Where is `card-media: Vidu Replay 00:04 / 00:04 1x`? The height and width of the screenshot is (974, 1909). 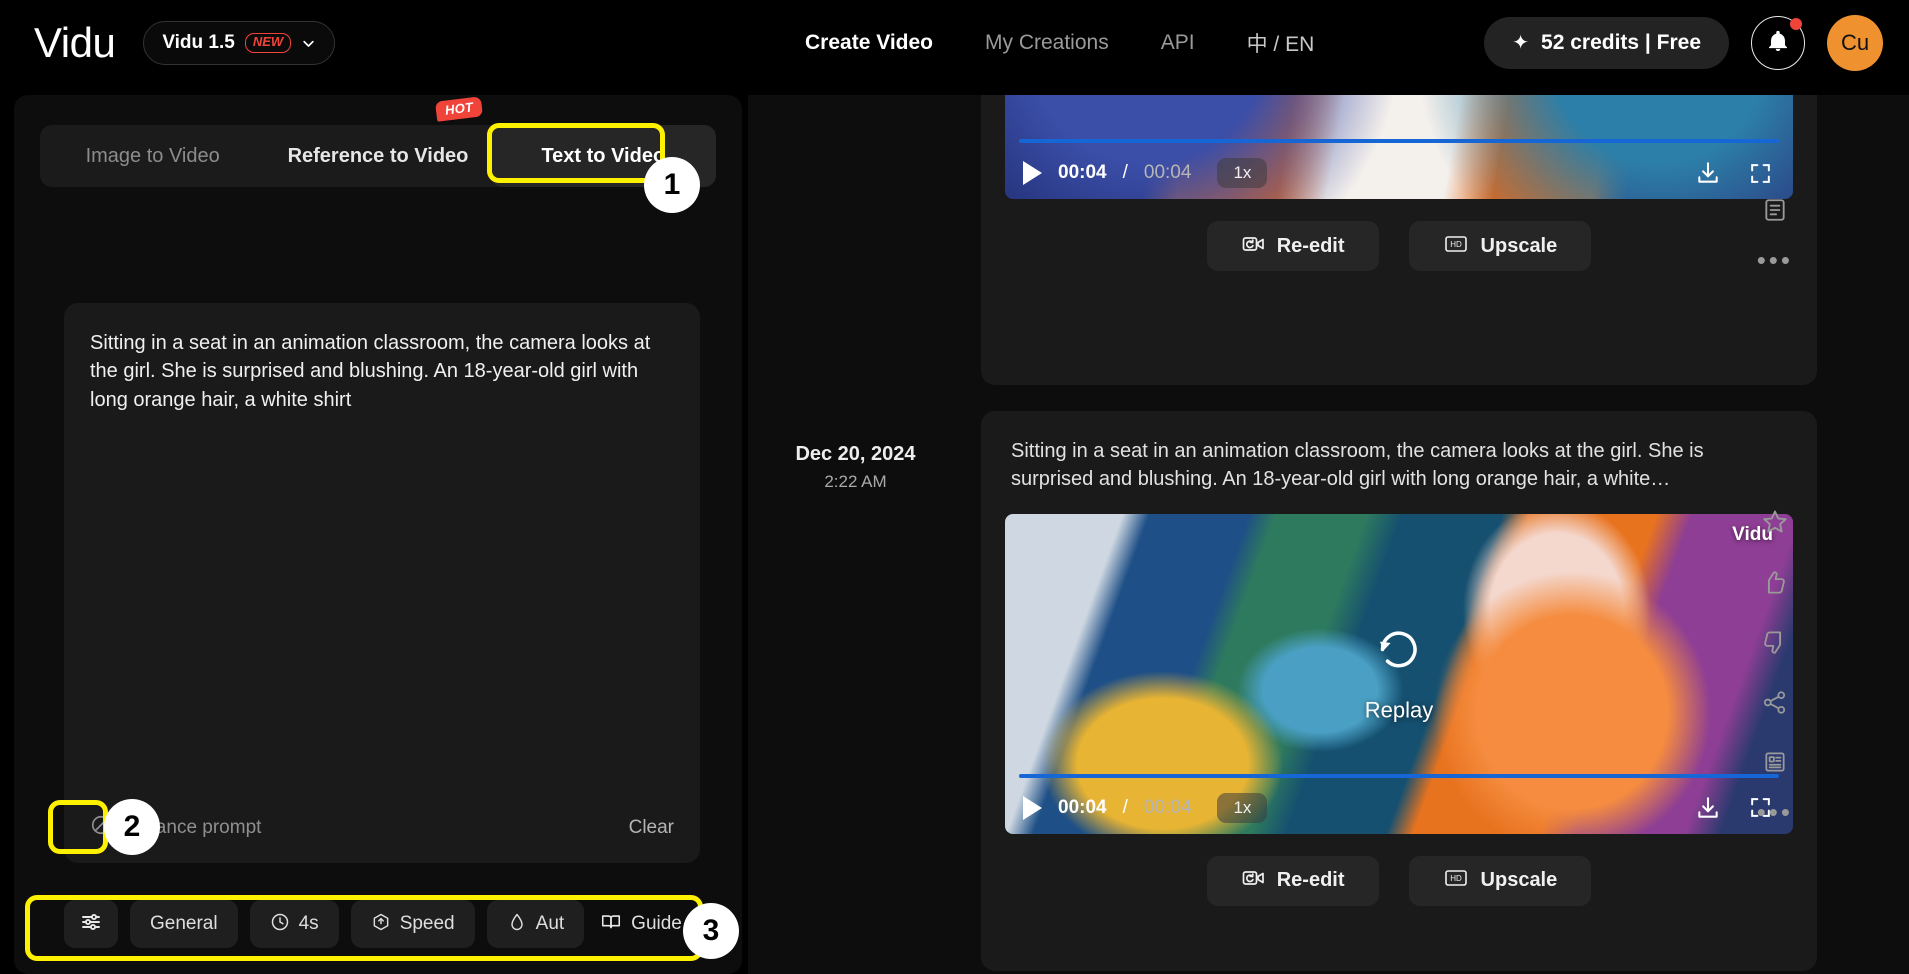
card-media: Vidu Replay 00:04 / 00:04 1x is located at coordinates (1399, 673).